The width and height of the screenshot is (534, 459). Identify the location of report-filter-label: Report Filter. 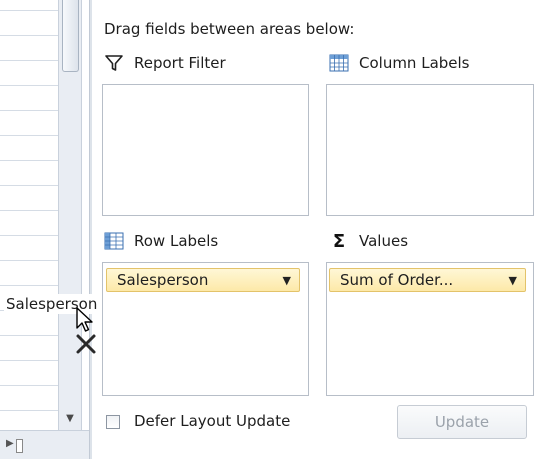
(180, 63).